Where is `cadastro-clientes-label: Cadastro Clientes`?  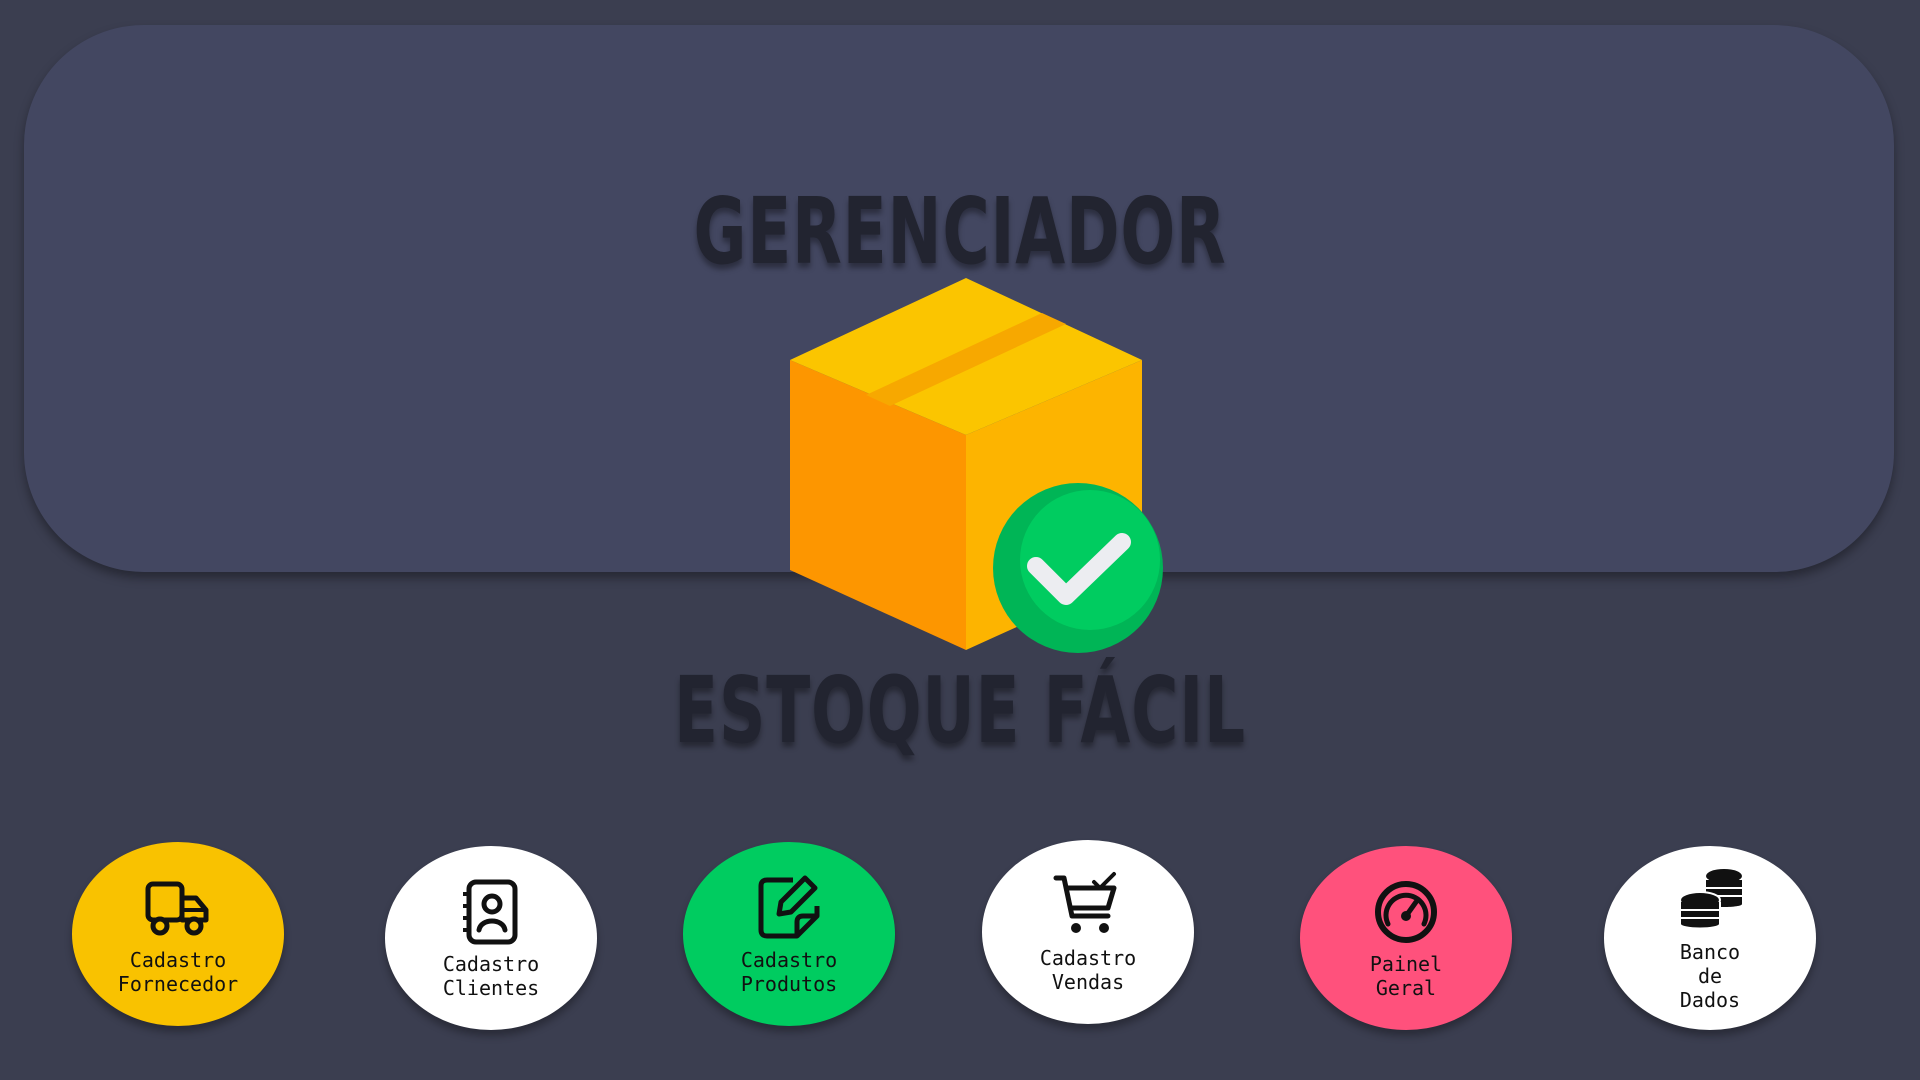 cadastro-clientes-label: Cadastro Clientes is located at coordinates (491, 976).